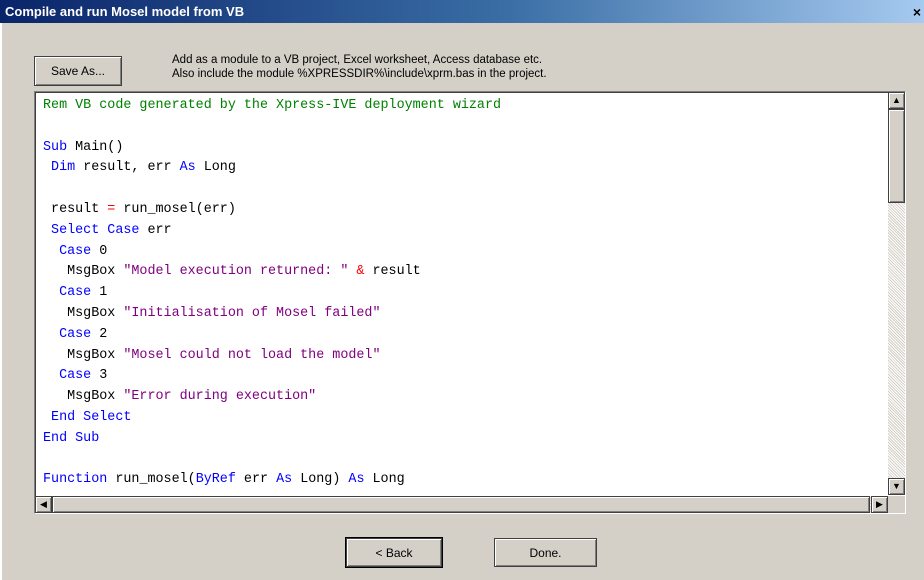  What do you see at coordinates (272, 335) in the screenshot?
I see `code-line: Case 2` at bounding box center [272, 335].